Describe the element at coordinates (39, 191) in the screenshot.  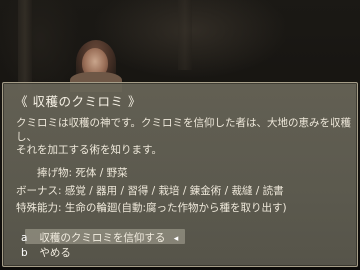
I see `bonus-label: ボーナス:` at that location.